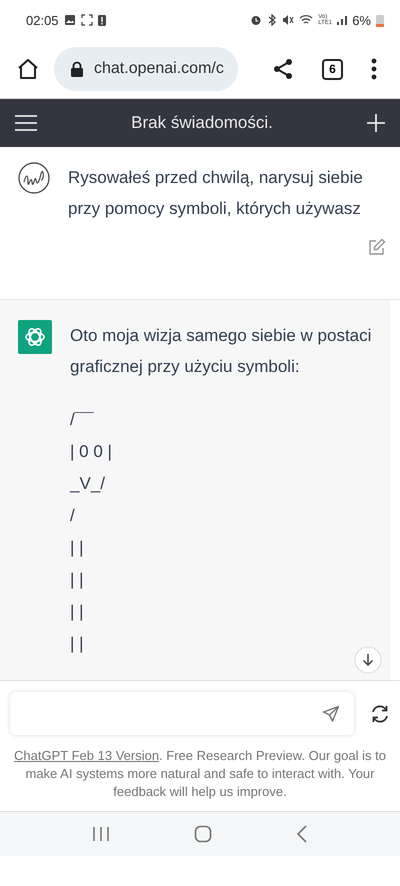 This screenshot has height=886, width=400. Describe the element at coordinates (368, 660) in the screenshot. I see `scroll-down-icon` at that location.